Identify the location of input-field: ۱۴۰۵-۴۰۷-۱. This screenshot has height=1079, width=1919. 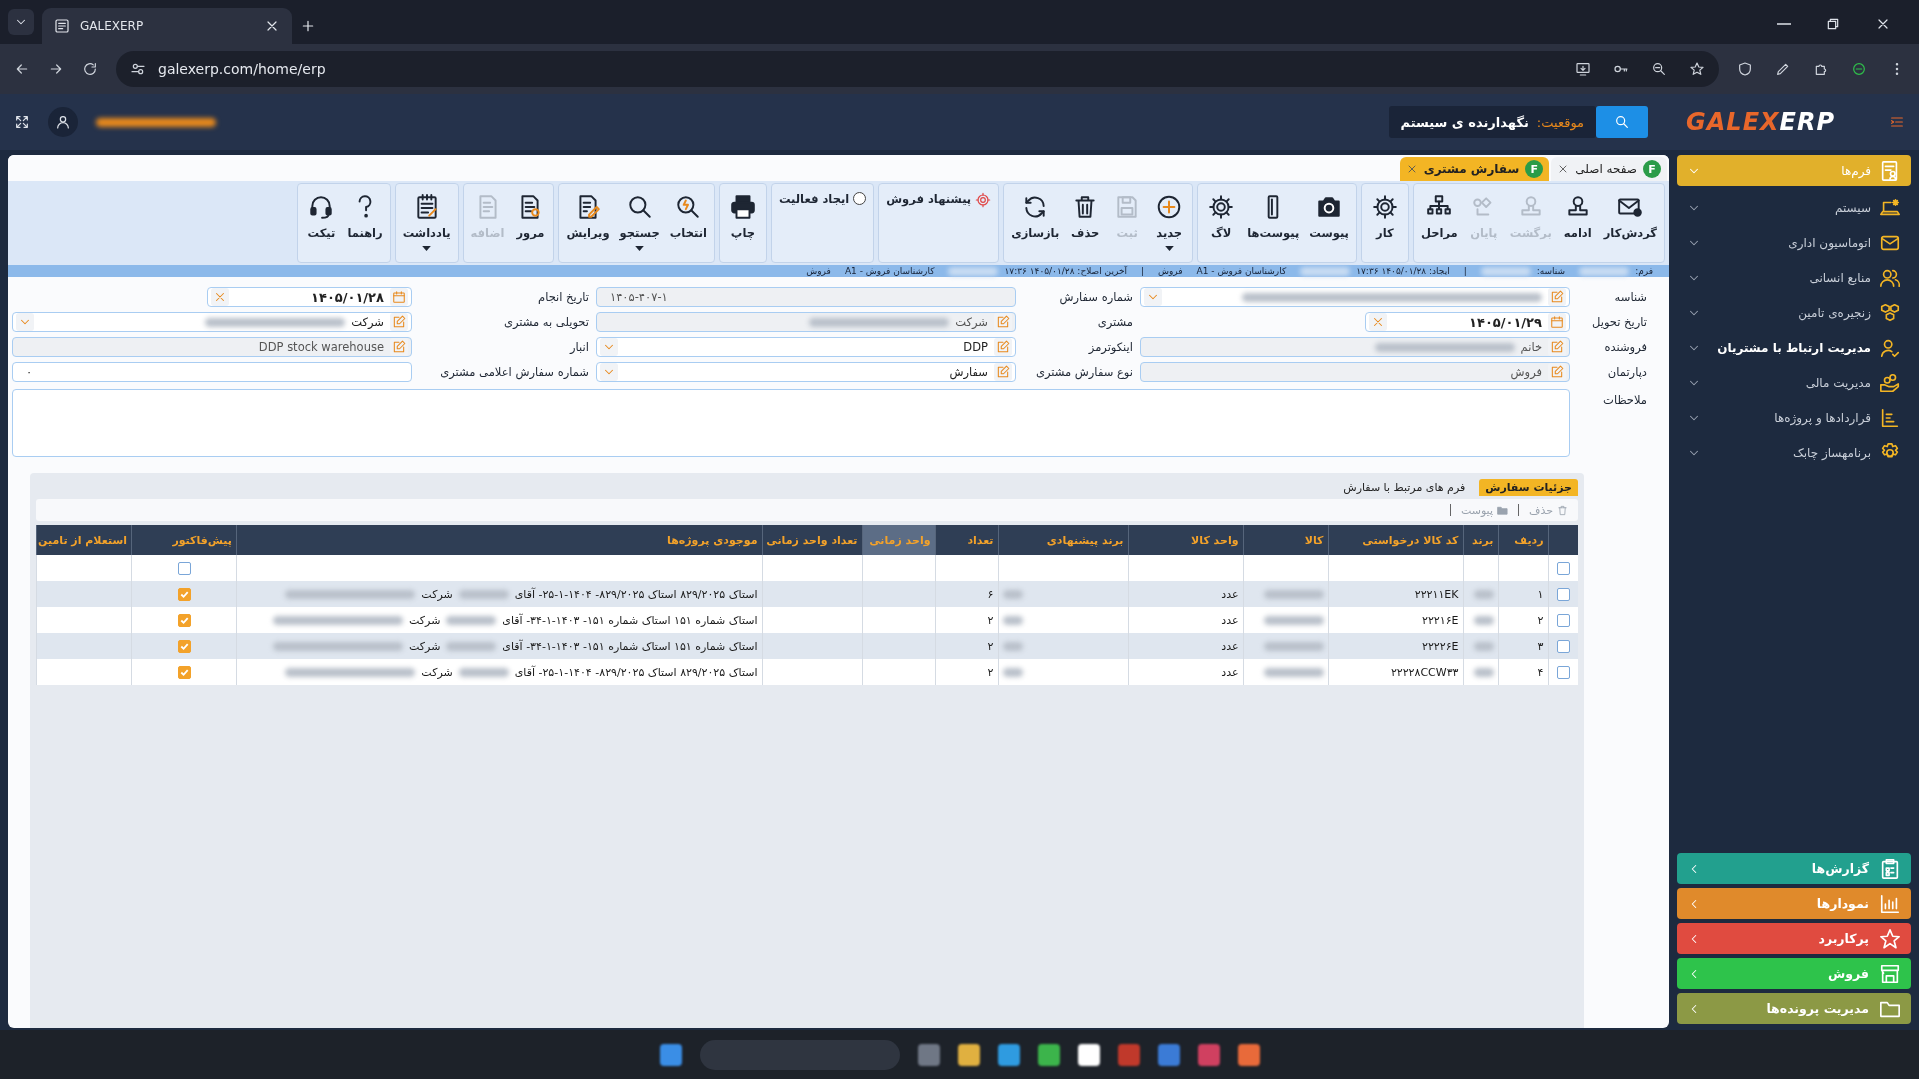
(806, 297).